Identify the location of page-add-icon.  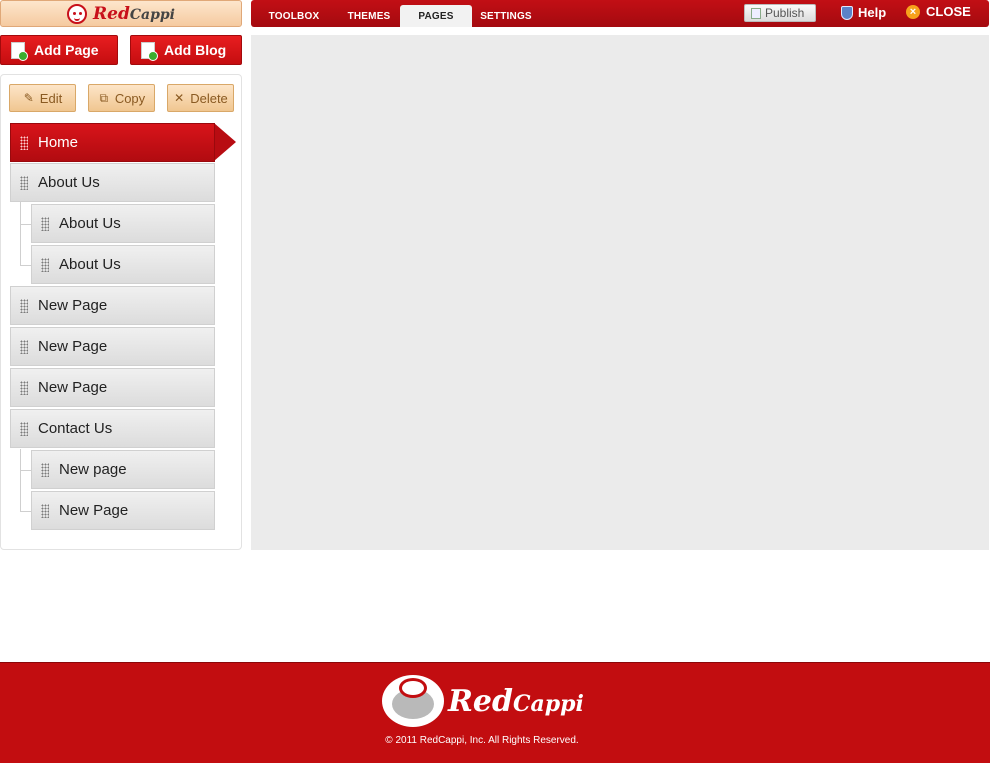
(19, 51).